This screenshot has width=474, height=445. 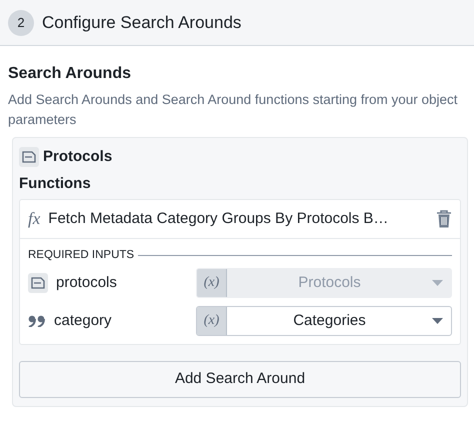 I want to click on dropdown-value: Categories, so click(x=329, y=320).